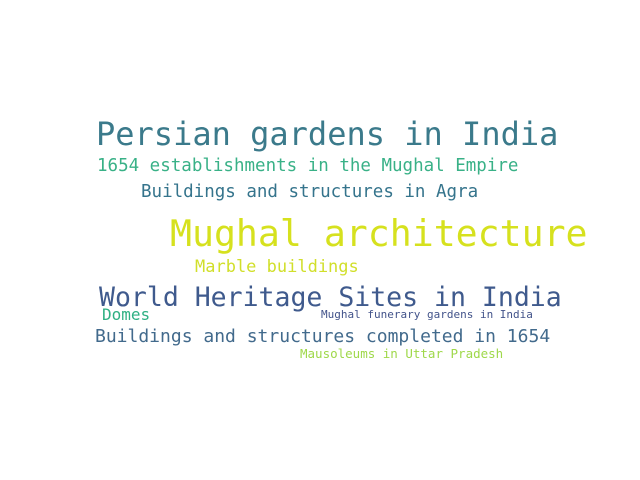 The image size is (640, 480). What do you see at coordinates (126, 314) in the screenshot?
I see `word-domes: Domes` at bounding box center [126, 314].